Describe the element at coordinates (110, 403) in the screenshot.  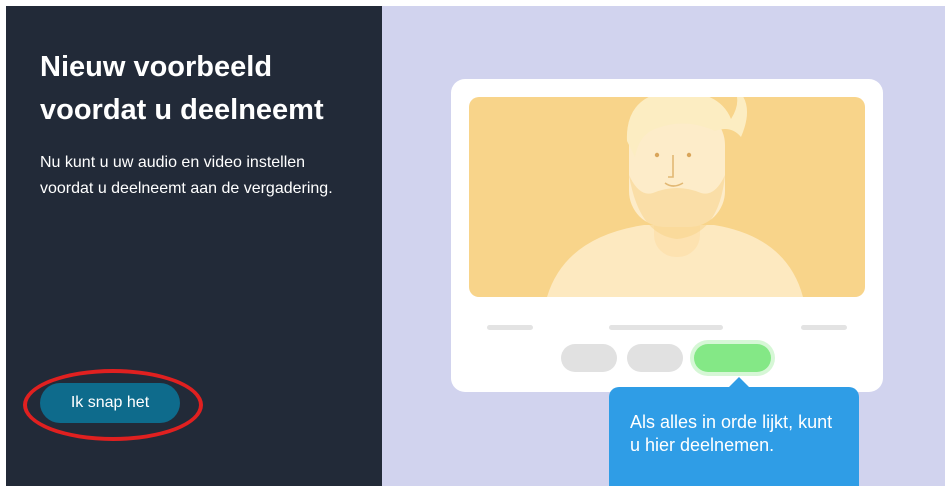
I see `got-it-button: Ik snap het` at that location.